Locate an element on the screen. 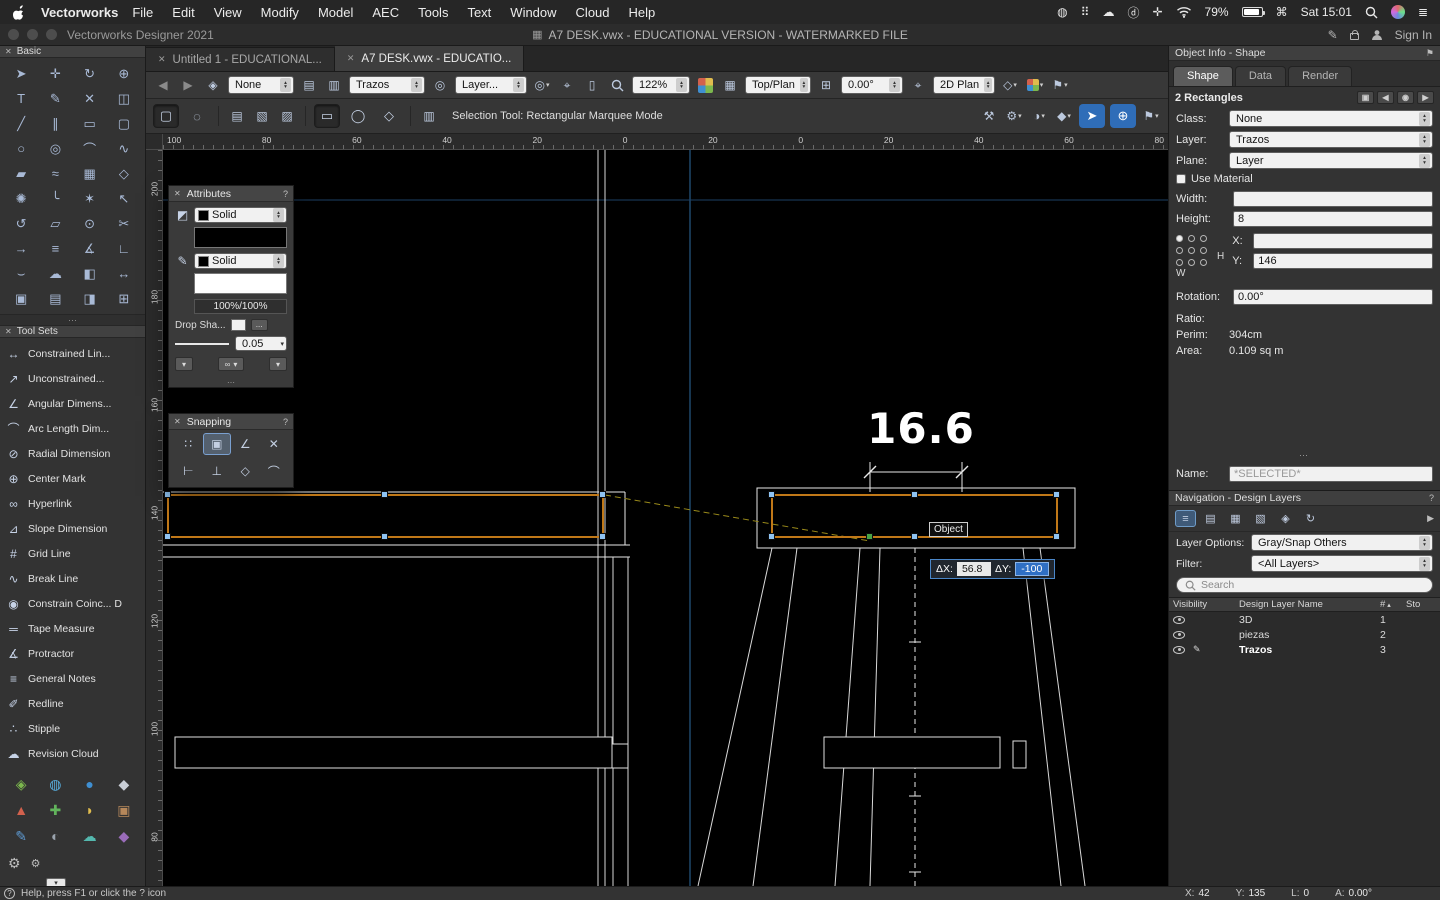 The image size is (1440, 900). arc-tool: ⌒ is located at coordinates (90, 148).